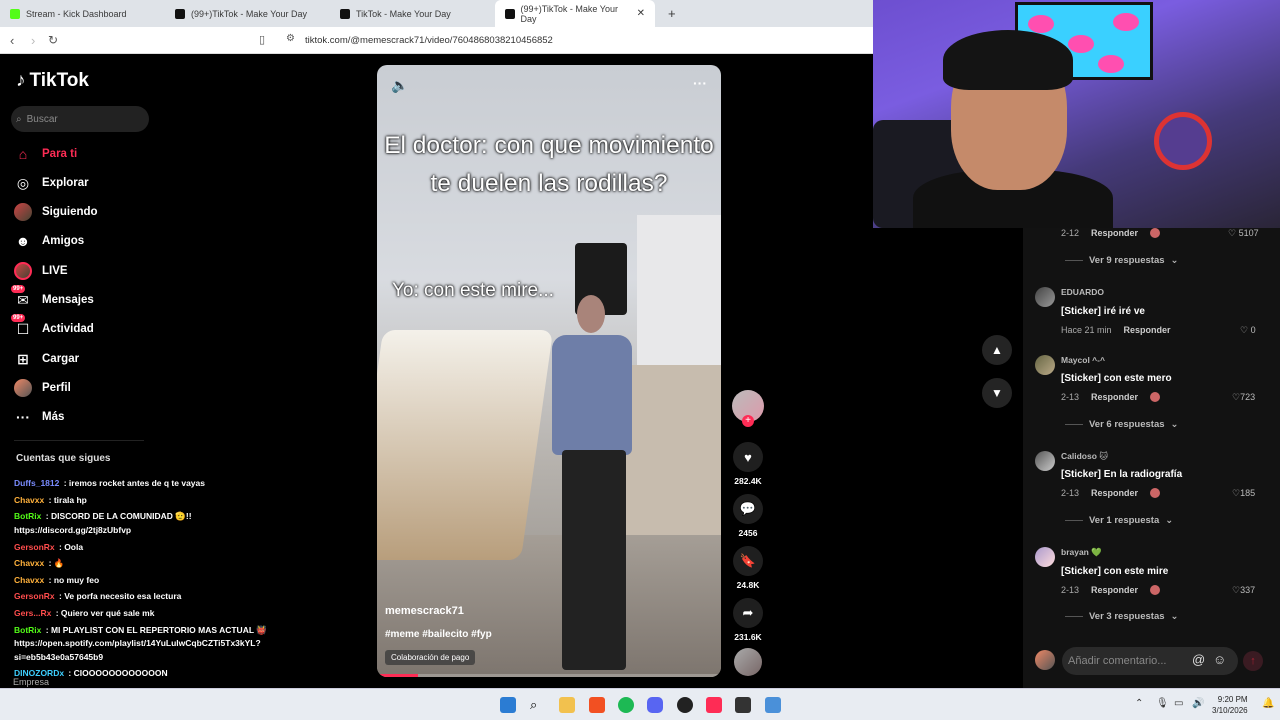 Image resolution: width=1280 pixels, height=720 pixels. What do you see at coordinates (672, 13) in the screenshot?
I see `new-tab-button: +` at bounding box center [672, 13].